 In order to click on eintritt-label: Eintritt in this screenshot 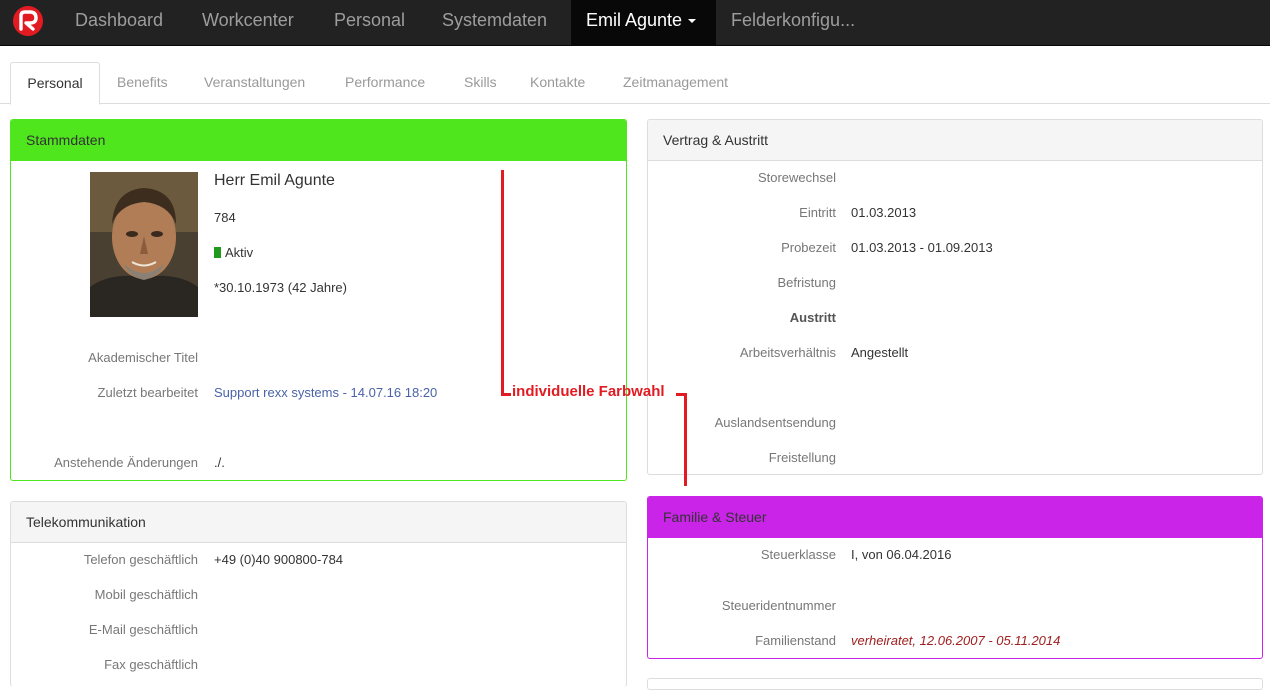, I will do `click(817, 212)`.